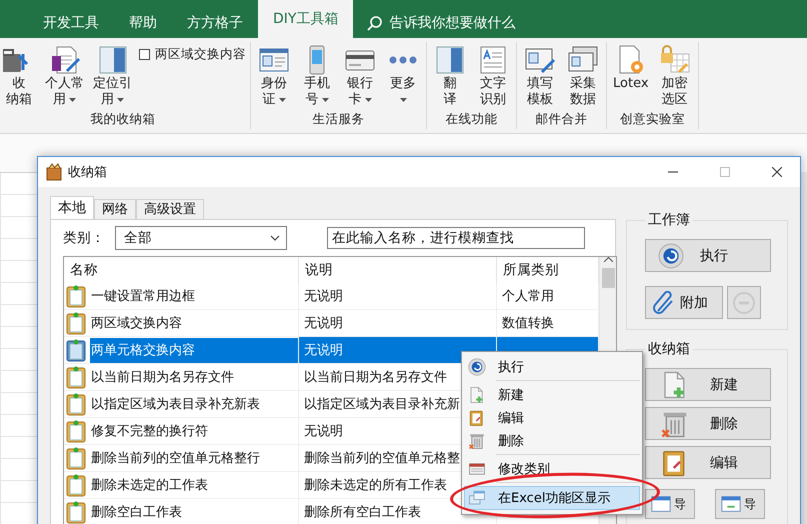  What do you see at coordinates (471, 119) in the screenshot?
I see `group-label: 在线功能` at bounding box center [471, 119].